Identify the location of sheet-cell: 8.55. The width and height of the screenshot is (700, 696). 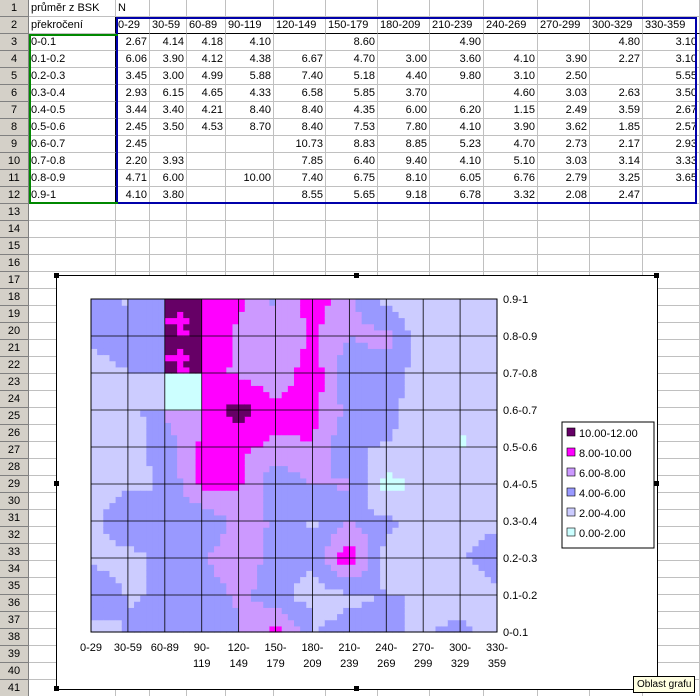
(300, 195).